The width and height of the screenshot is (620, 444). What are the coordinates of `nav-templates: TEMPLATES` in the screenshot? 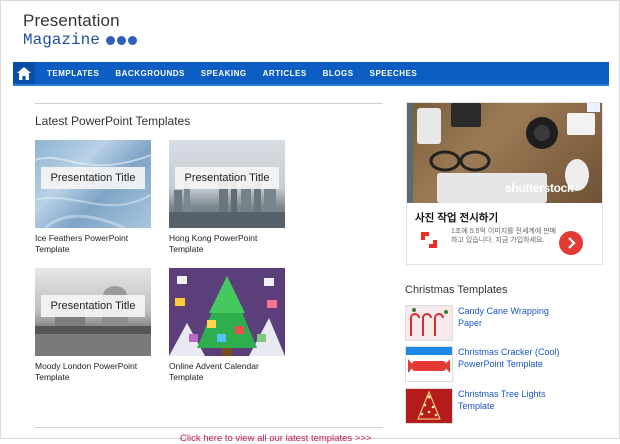 It's located at (73, 73).